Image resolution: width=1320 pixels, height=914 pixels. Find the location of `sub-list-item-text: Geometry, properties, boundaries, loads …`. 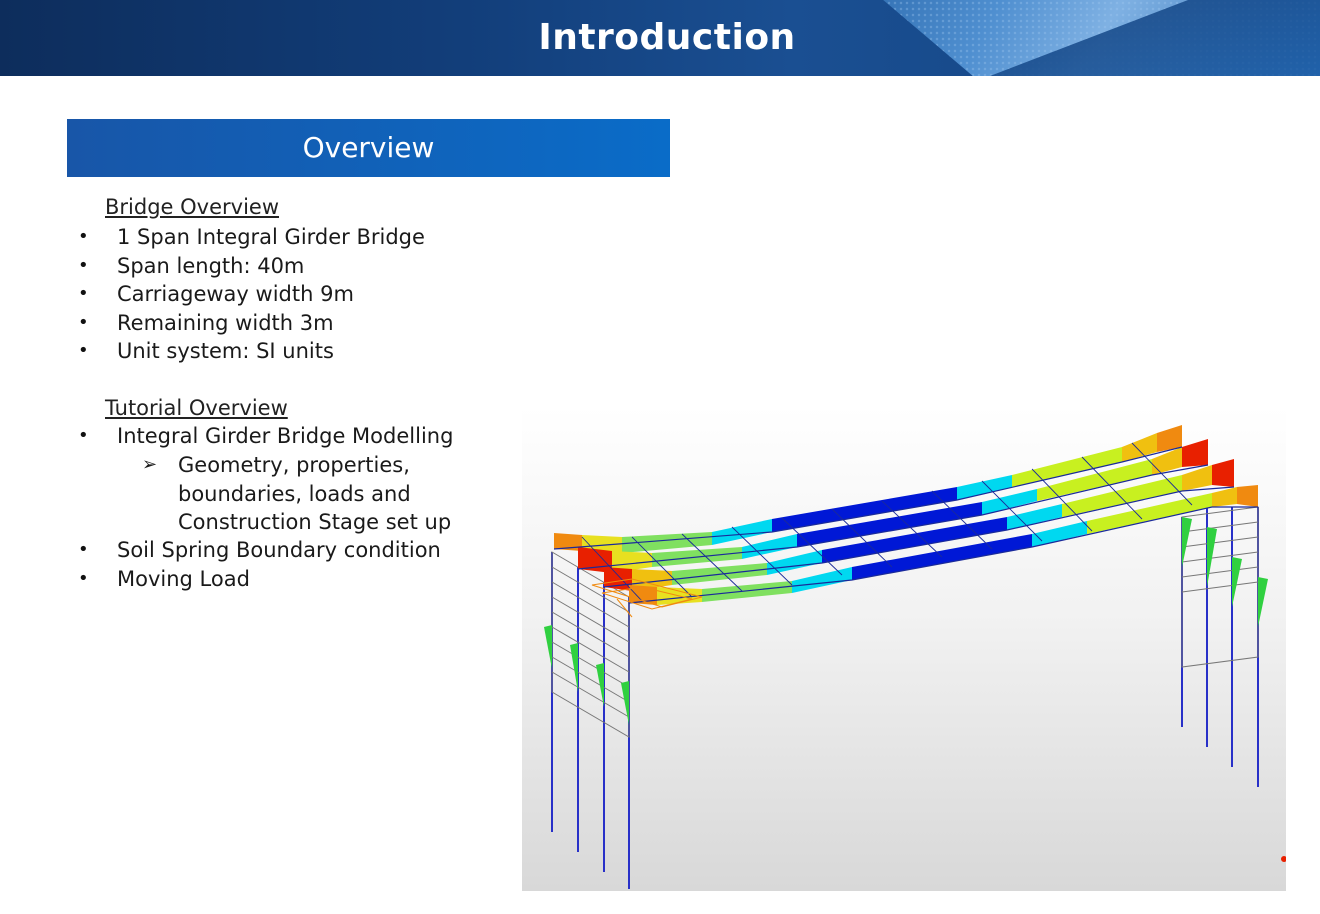

sub-list-item-text: Geometry, properties, boundaries, loads … is located at coordinates (315, 493).